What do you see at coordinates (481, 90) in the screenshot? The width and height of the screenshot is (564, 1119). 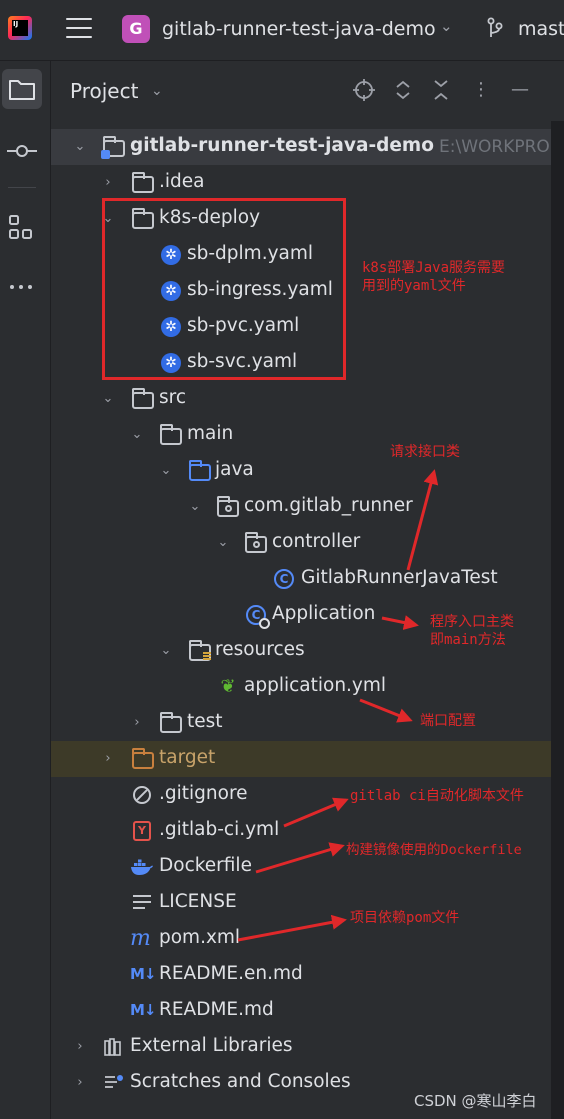 I see `options-icon: ⋮` at bounding box center [481, 90].